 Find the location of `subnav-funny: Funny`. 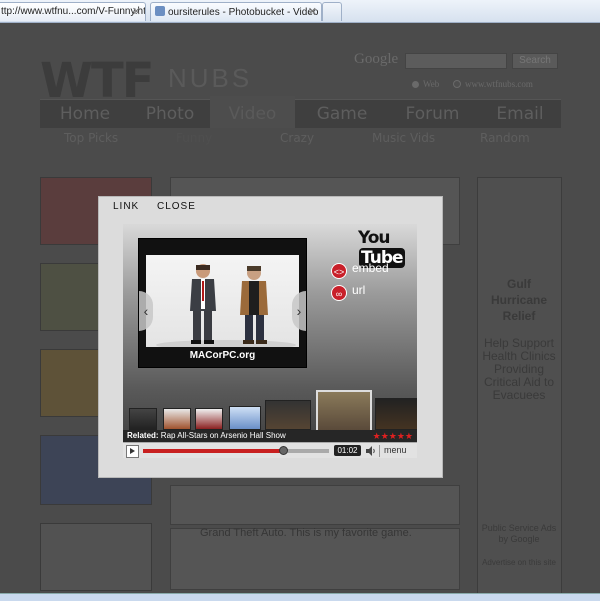

subnav-funny: Funny is located at coordinates (194, 138).